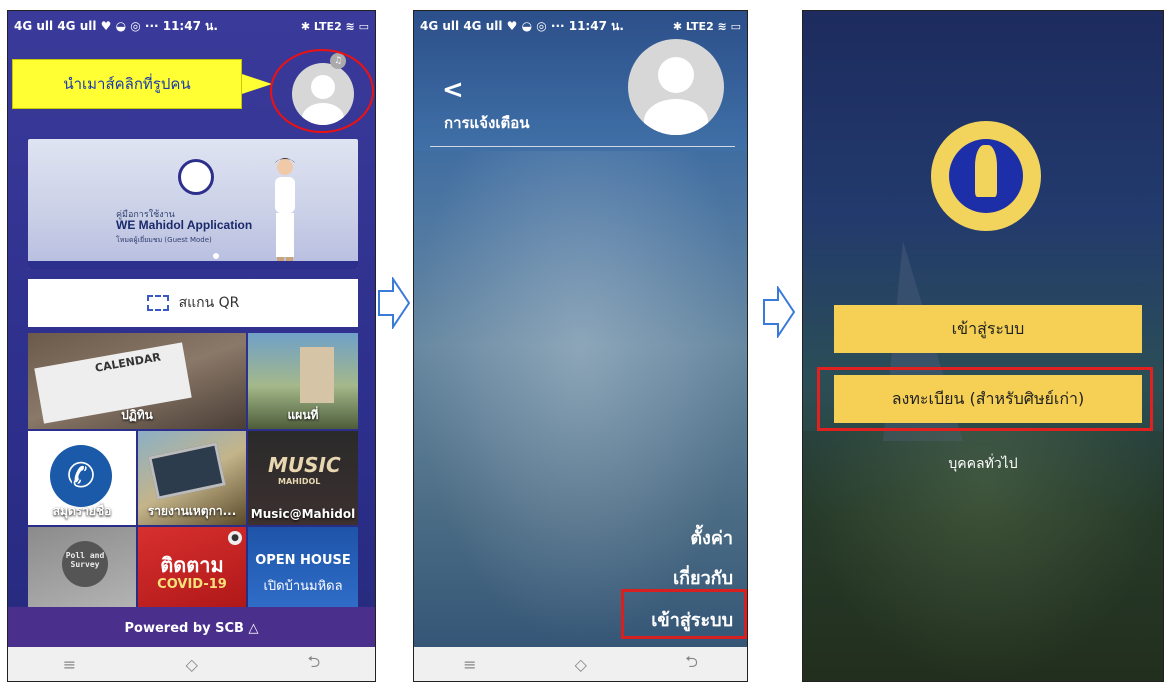 The height and width of the screenshot is (684, 1173). Describe the element at coordinates (303, 514) in the screenshot. I see `tile-music-label: Music@Mahidol` at that location.